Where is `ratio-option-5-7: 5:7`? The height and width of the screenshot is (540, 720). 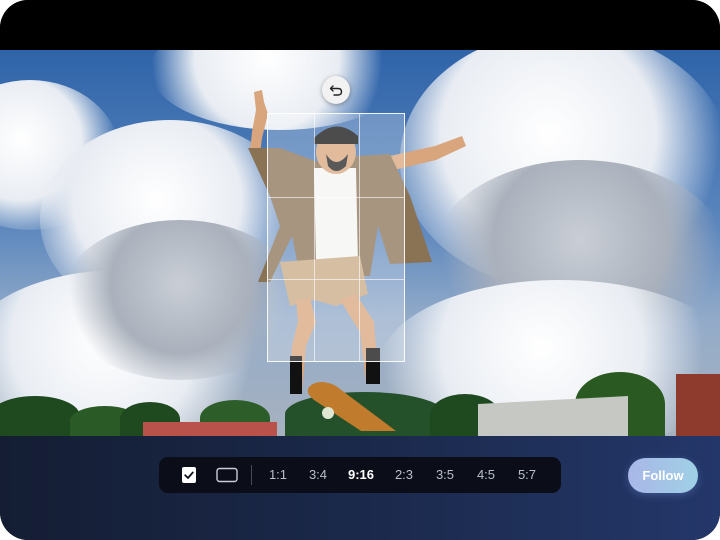
ratio-option-5-7: 5:7 is located at coordinates (527, 475).